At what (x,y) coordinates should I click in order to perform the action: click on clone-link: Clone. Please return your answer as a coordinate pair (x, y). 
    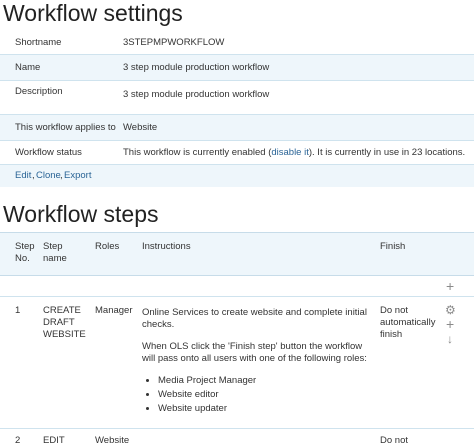
    Looking at the image, I should click on (48, 175).